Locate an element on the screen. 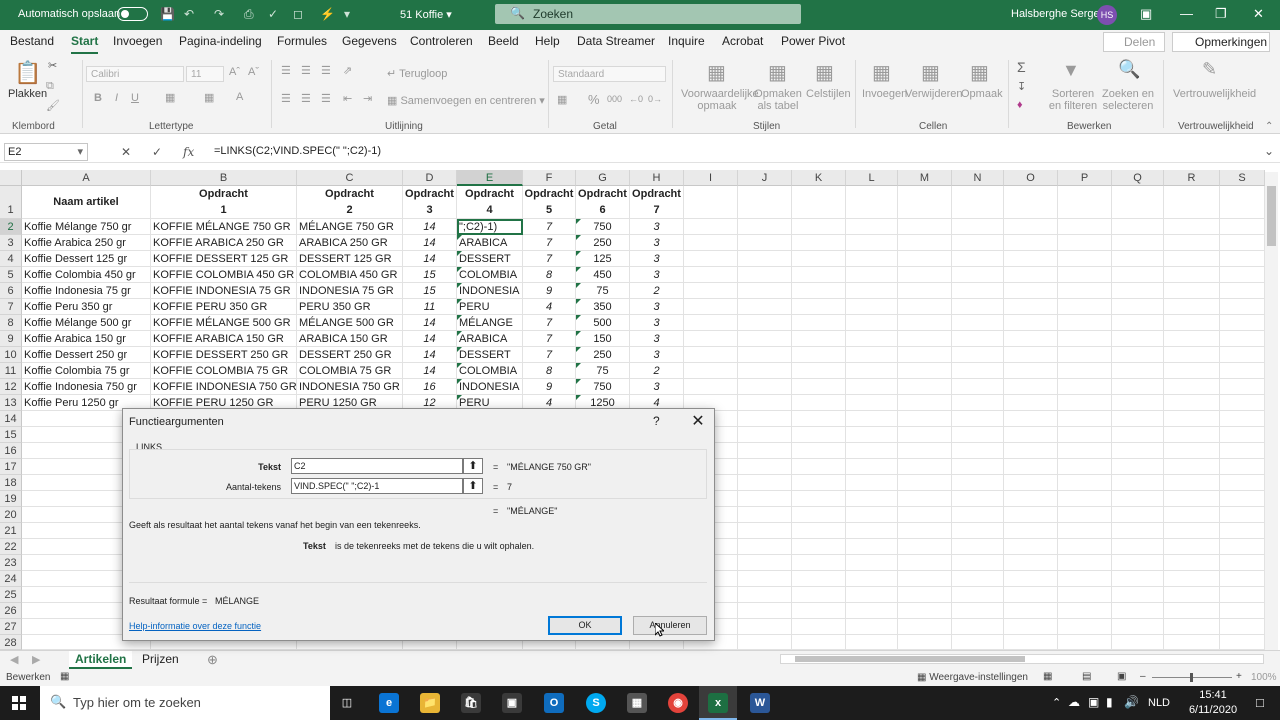 The height and width of the screenshot is (720, 1280). conditional-format-icon: ▦ is located at coordinates (716, 72).